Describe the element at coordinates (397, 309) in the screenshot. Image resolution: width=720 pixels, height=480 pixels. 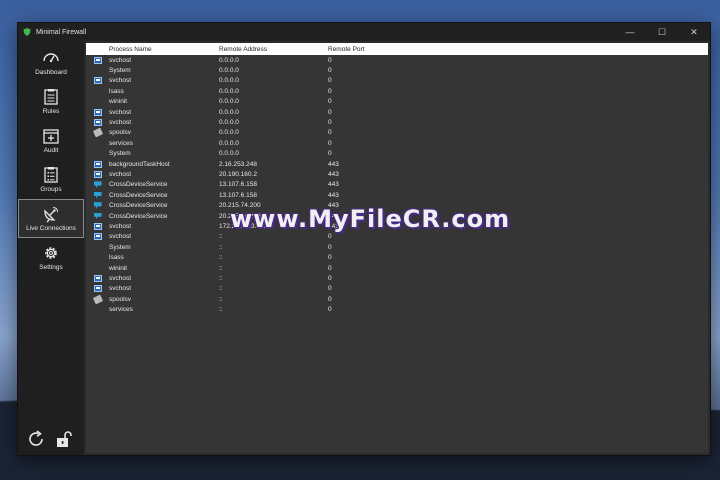
I see `table-row: services:: 0` at that location.